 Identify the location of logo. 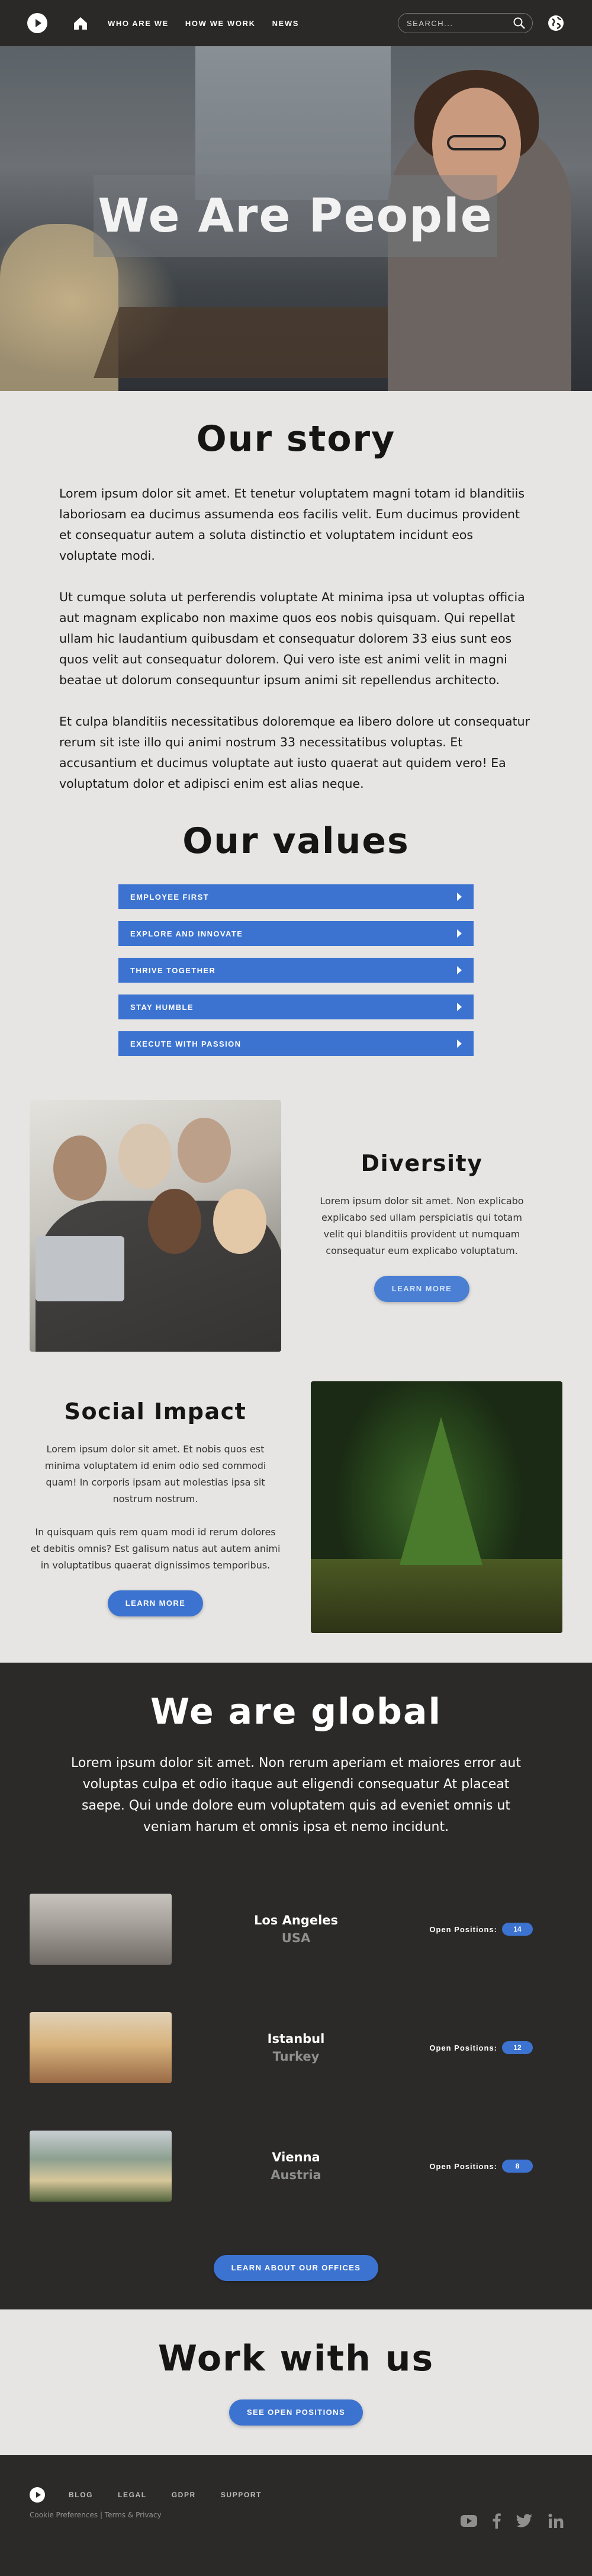
(37, 23).